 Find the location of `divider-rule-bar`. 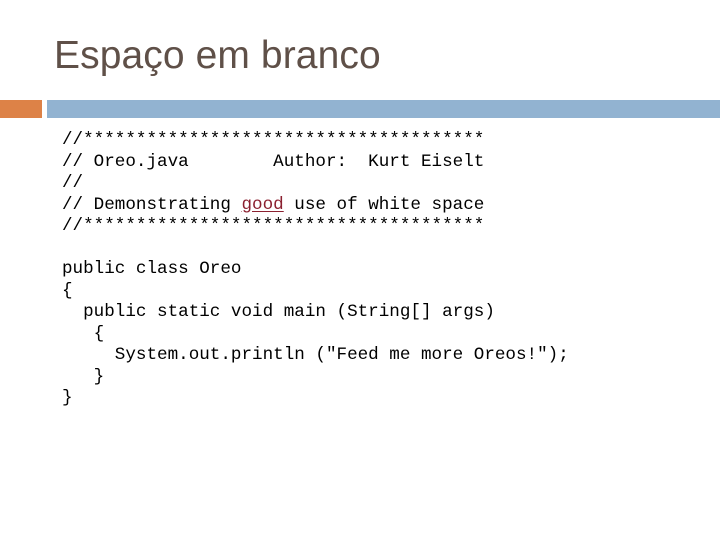

divider-rule-bar is located at coordinates (383, 109).